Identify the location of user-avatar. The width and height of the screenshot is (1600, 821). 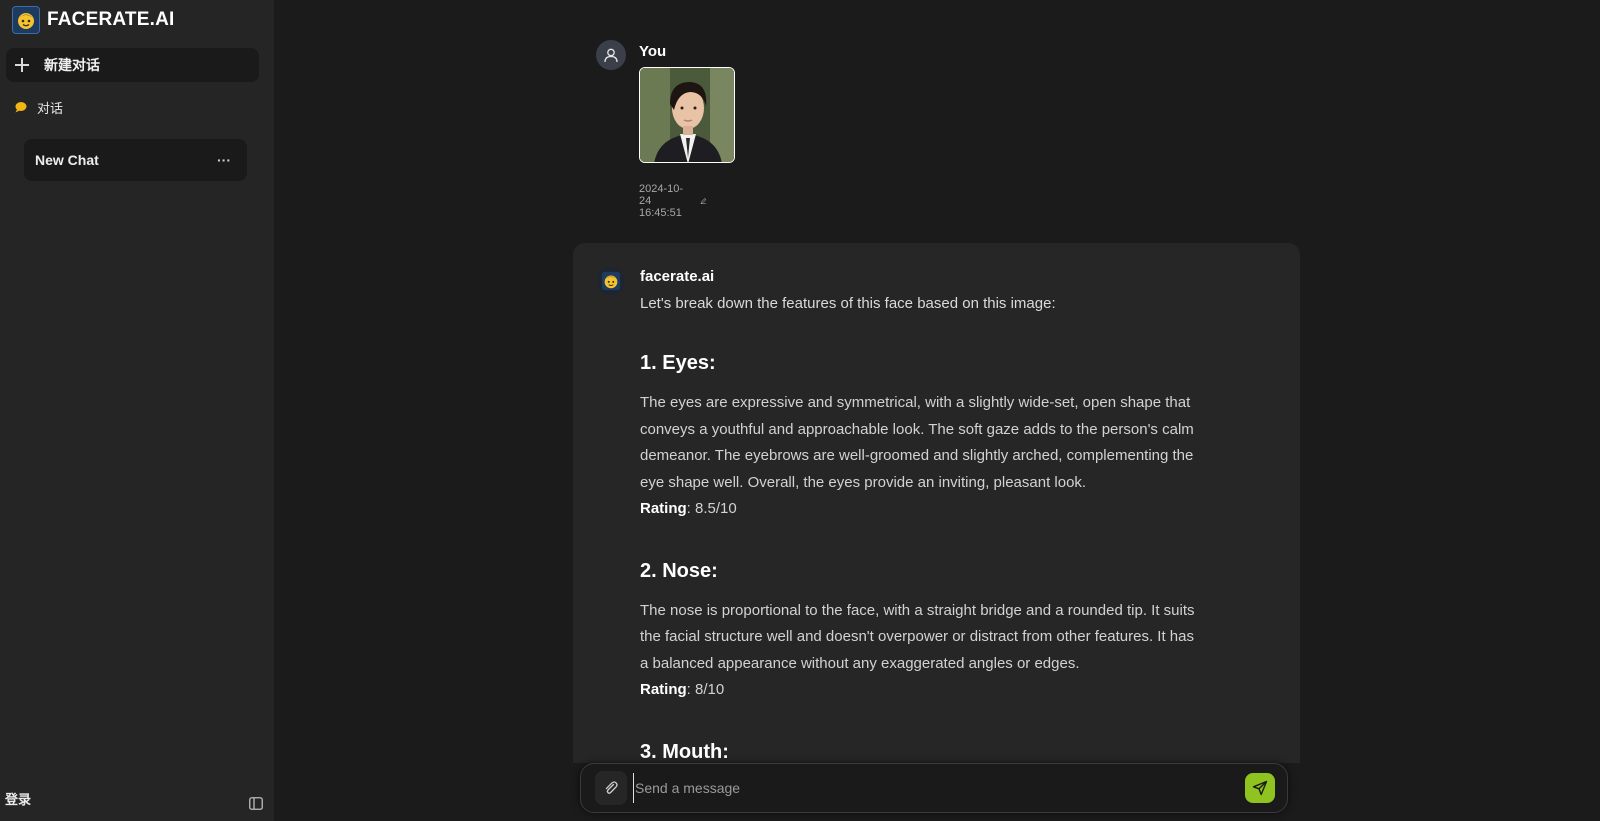
(611, 55).